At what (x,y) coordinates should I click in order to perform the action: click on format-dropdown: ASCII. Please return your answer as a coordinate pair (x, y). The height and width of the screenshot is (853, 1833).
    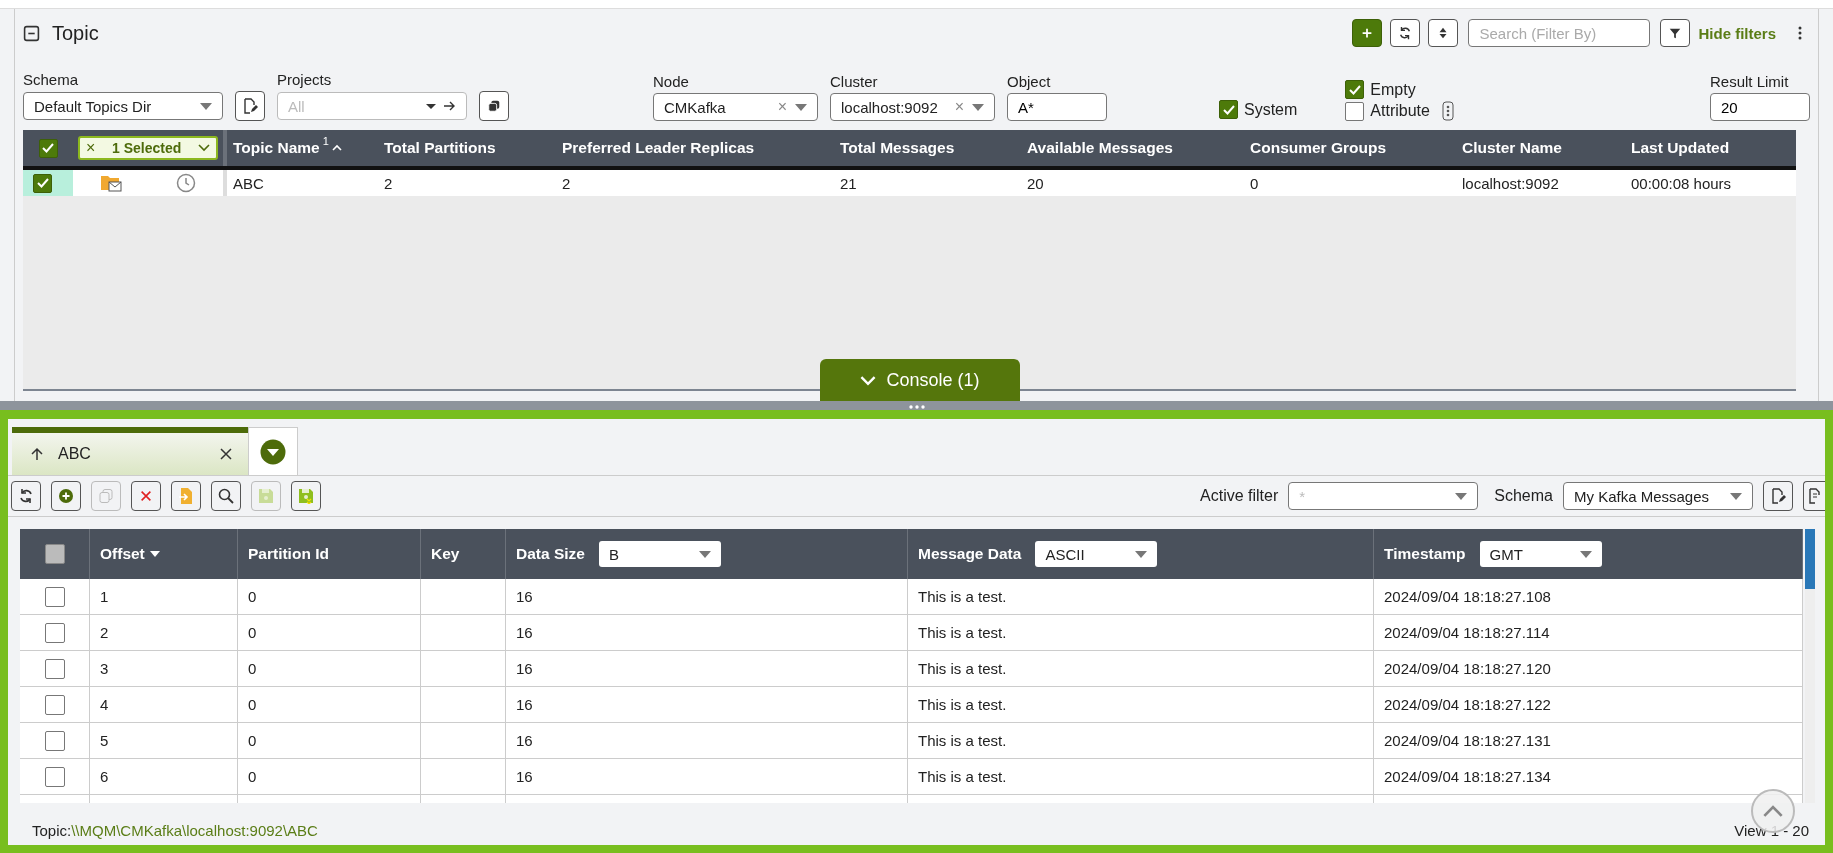
    Looking at the image, I should click on (1096, 554).